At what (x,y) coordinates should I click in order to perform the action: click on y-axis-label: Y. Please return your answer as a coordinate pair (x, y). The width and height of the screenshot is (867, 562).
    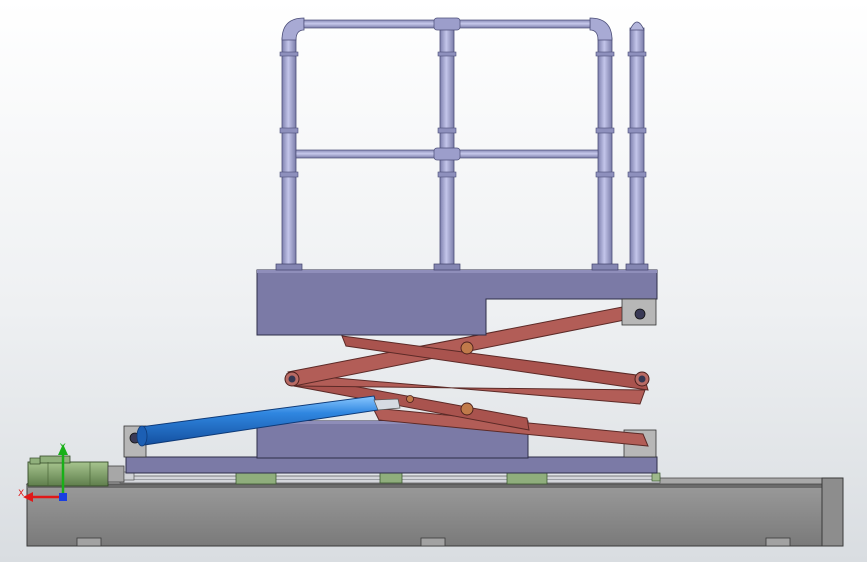
    Looking at the image, I should click on (62, 448).